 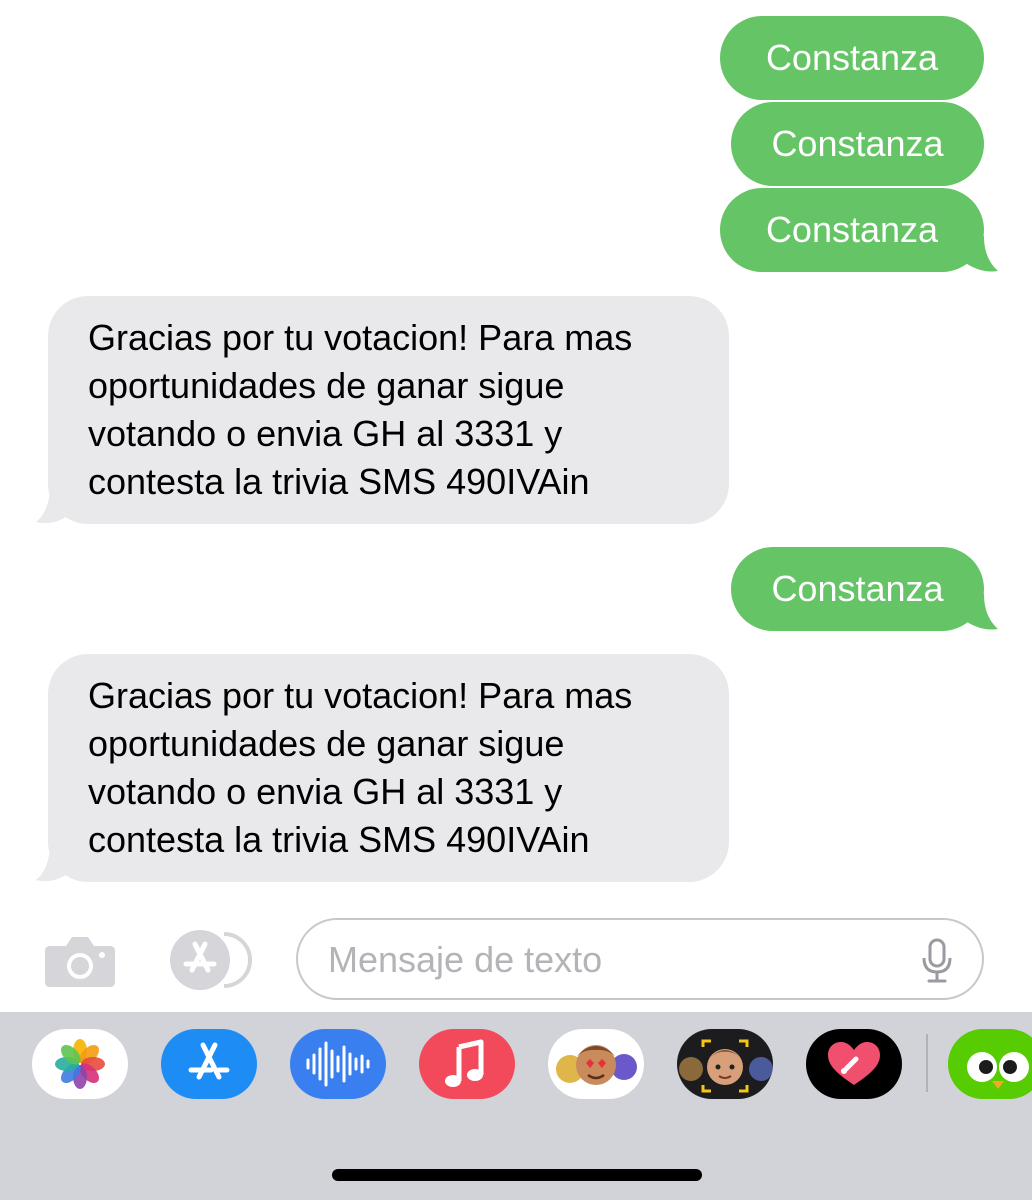 I want to click on memoji-stickers-icon, so click(x=596, y=1064).